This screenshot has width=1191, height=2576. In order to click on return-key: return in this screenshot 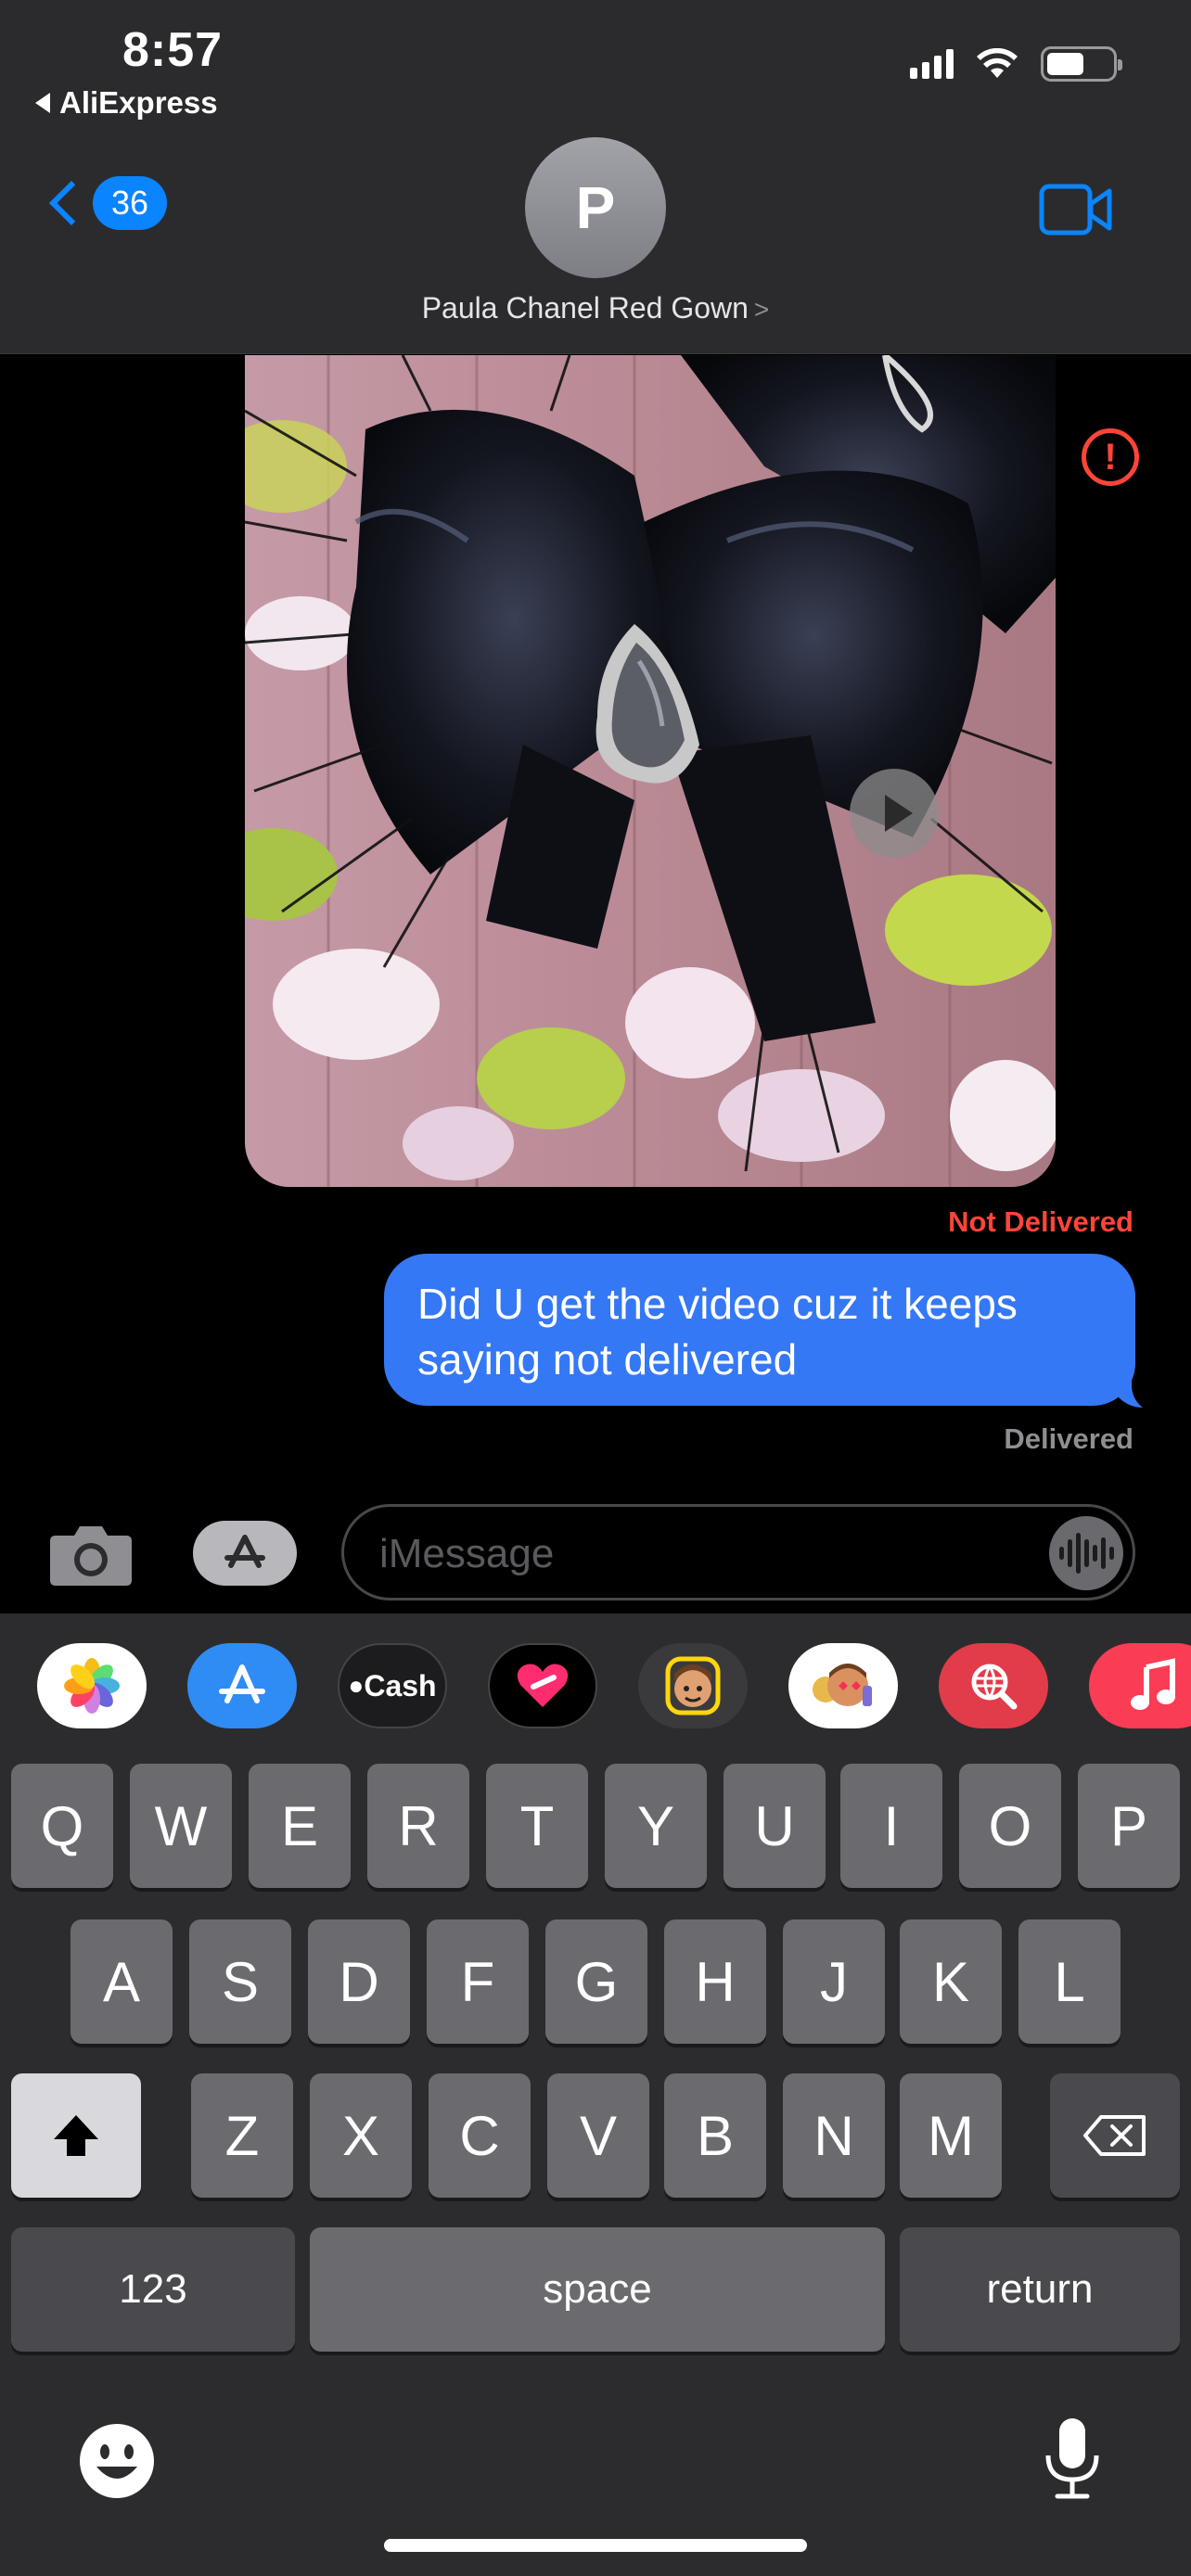, I will do `click(1040, 2289)`.